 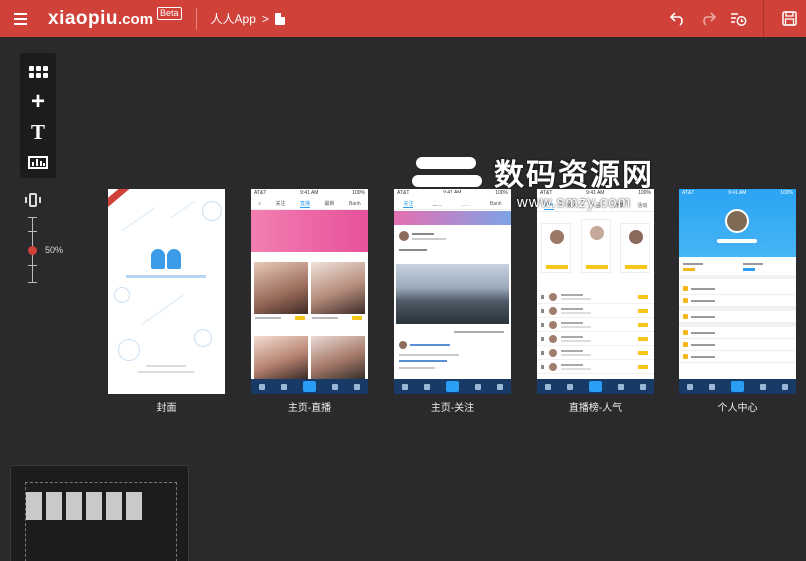 I want to click on save-icon, so click(x=789, y=19).